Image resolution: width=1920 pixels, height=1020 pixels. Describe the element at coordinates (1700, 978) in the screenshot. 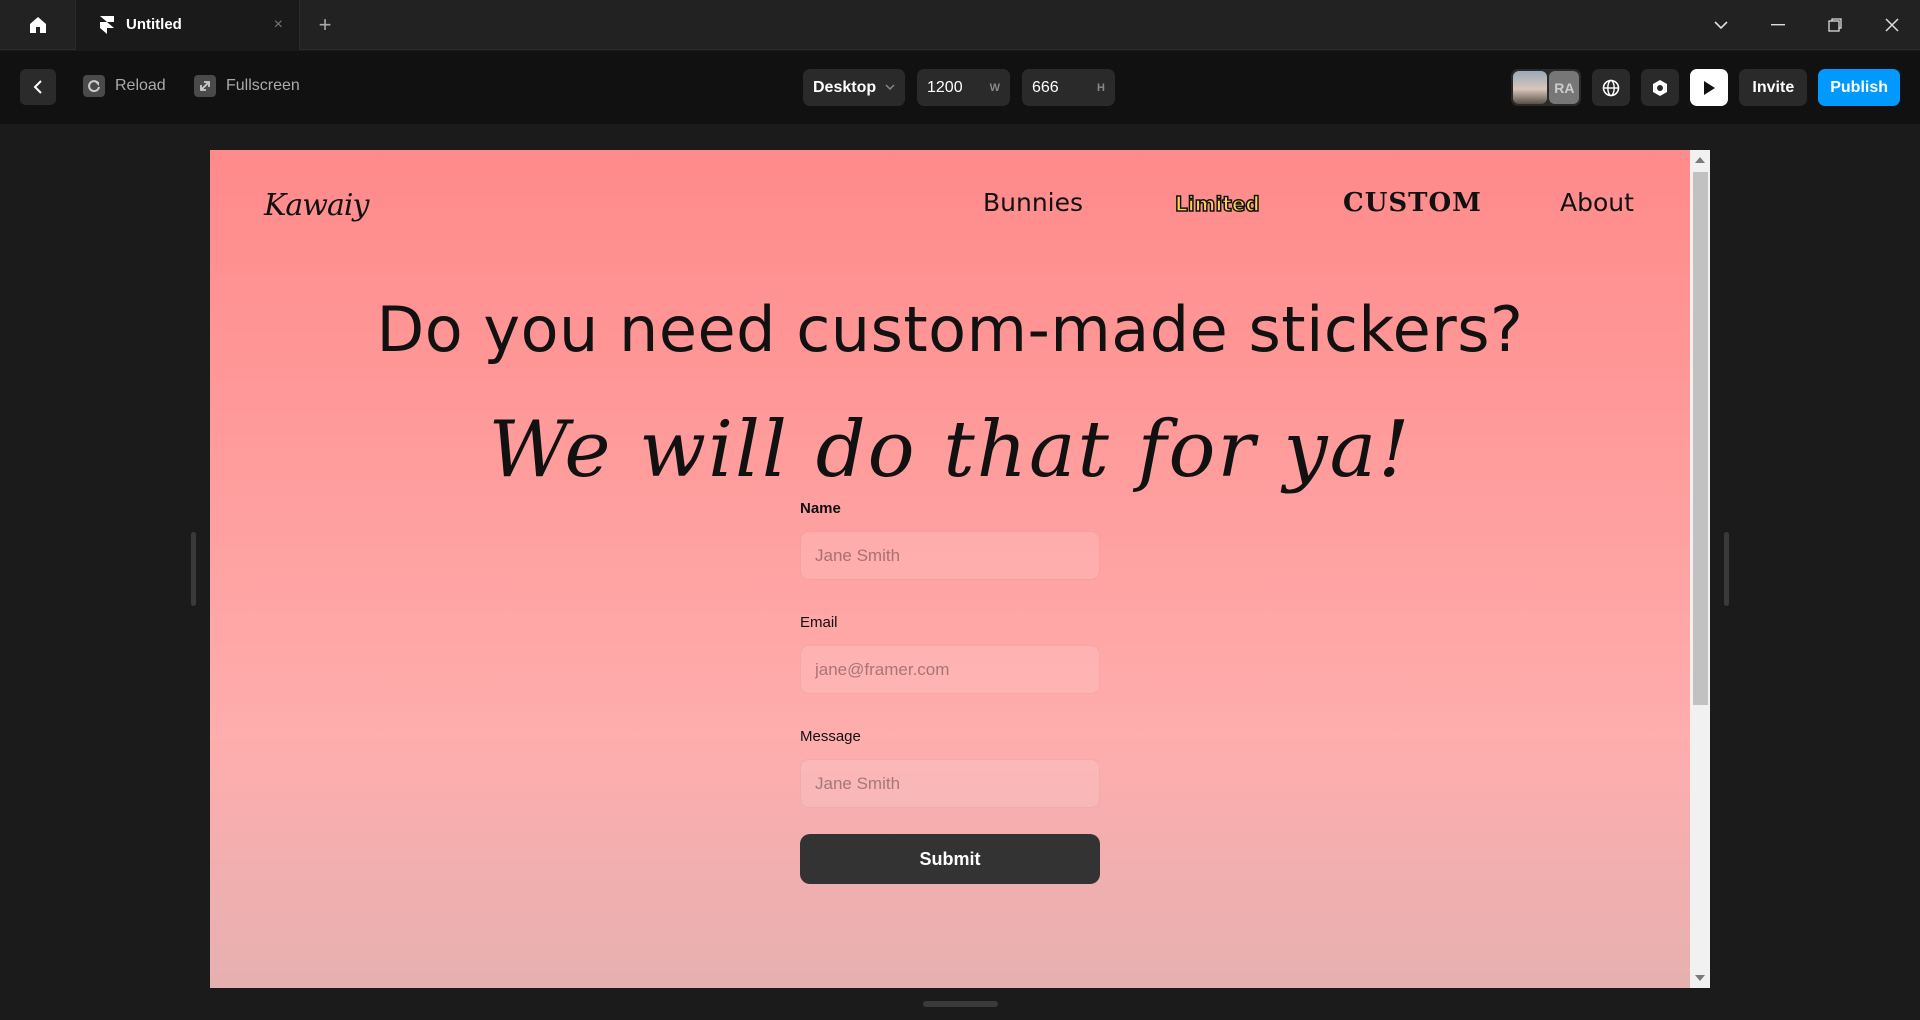

I see `scroll-down-icon` at that location.